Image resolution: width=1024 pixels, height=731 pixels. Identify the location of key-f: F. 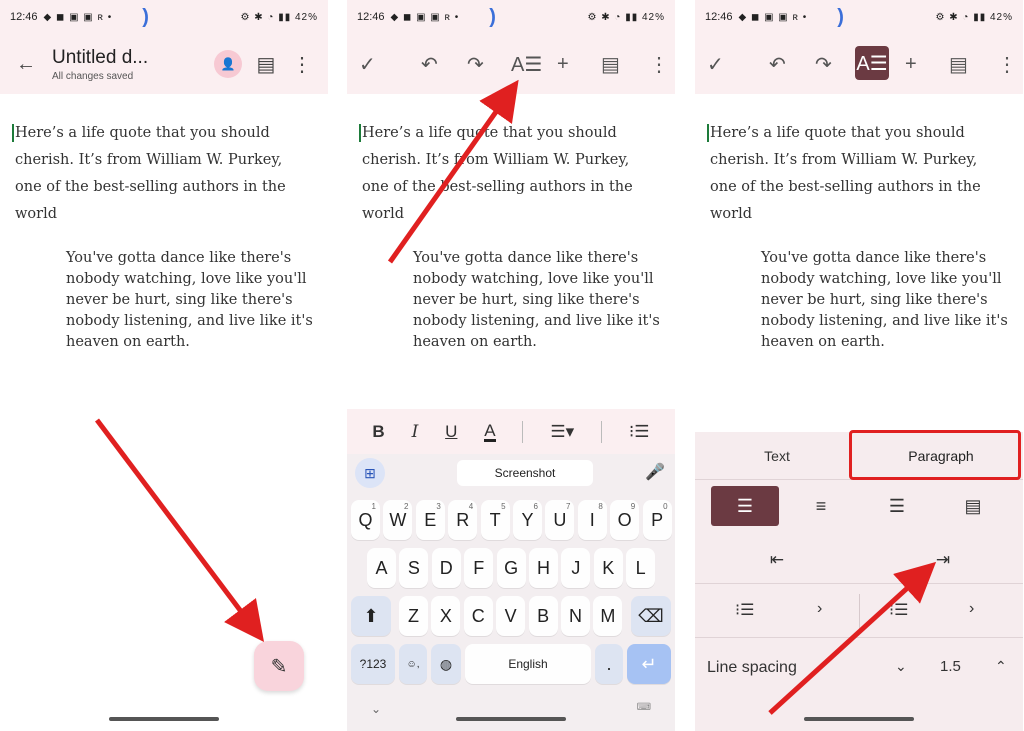
(479, 568).